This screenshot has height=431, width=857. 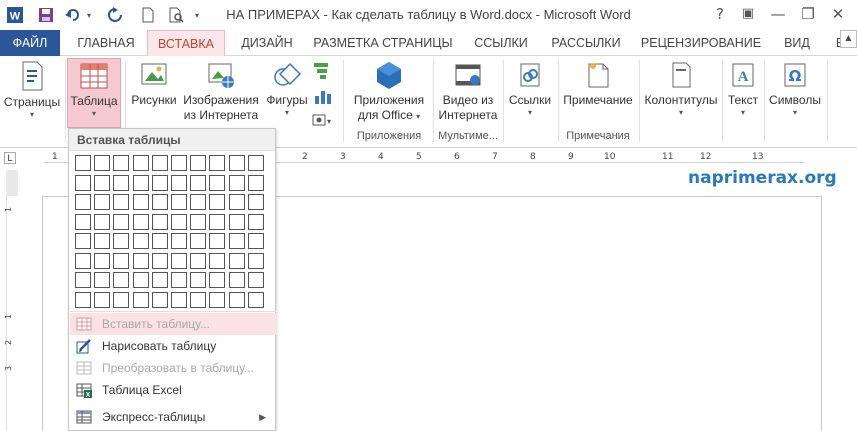 I want to click on shapes-button: Фигуры ▾, so click(x=287, y=88).